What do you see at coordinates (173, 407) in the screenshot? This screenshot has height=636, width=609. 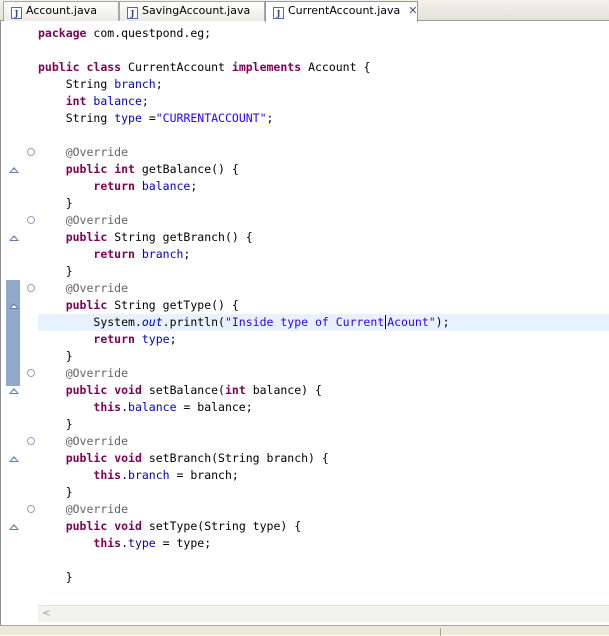 I see `code-line: this.balance = balance;` at bounding box center [173, 407].